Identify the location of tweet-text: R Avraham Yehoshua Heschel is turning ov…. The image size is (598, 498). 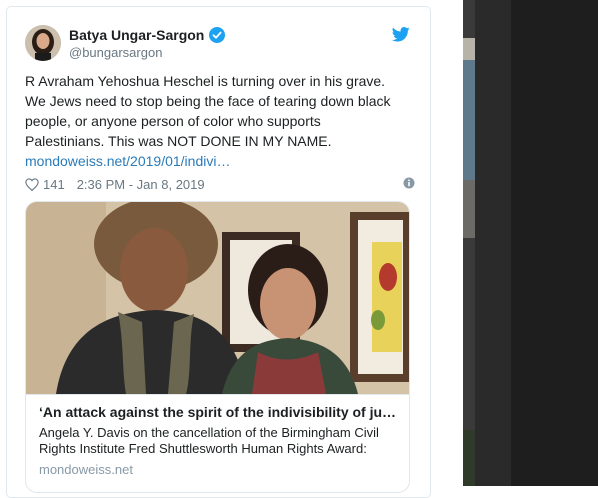
(222, 121).